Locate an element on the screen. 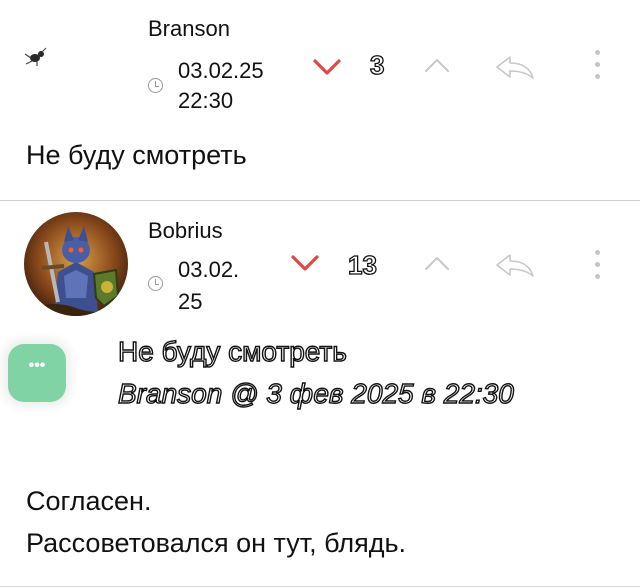 This screenshot has width=640, height=588. floating-menu-button: ••• is located at coordinates (37, 373).